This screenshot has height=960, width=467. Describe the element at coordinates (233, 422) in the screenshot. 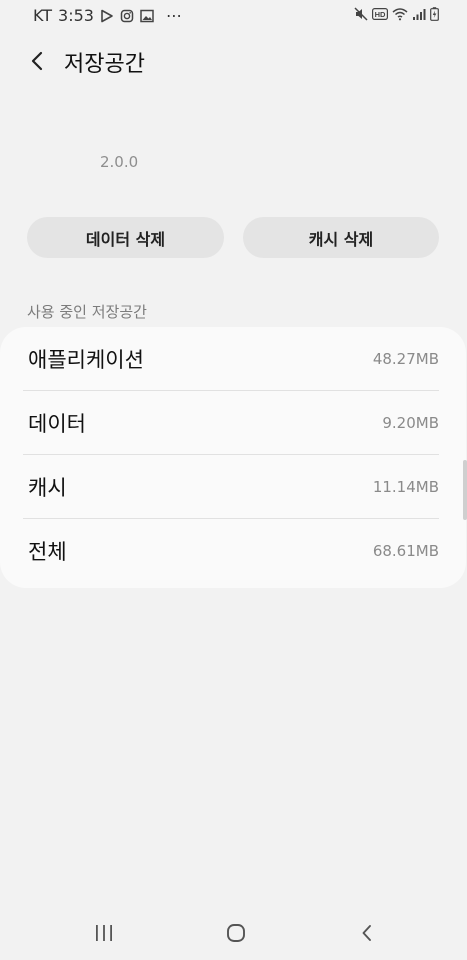

I see `storage-row-data: 데이터 9.20MB` at that location.